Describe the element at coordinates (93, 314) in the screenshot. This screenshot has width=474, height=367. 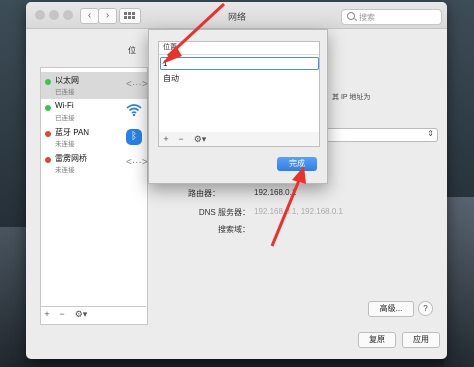
I see `service-list-toolbar: + − ⚙▾` at that location.